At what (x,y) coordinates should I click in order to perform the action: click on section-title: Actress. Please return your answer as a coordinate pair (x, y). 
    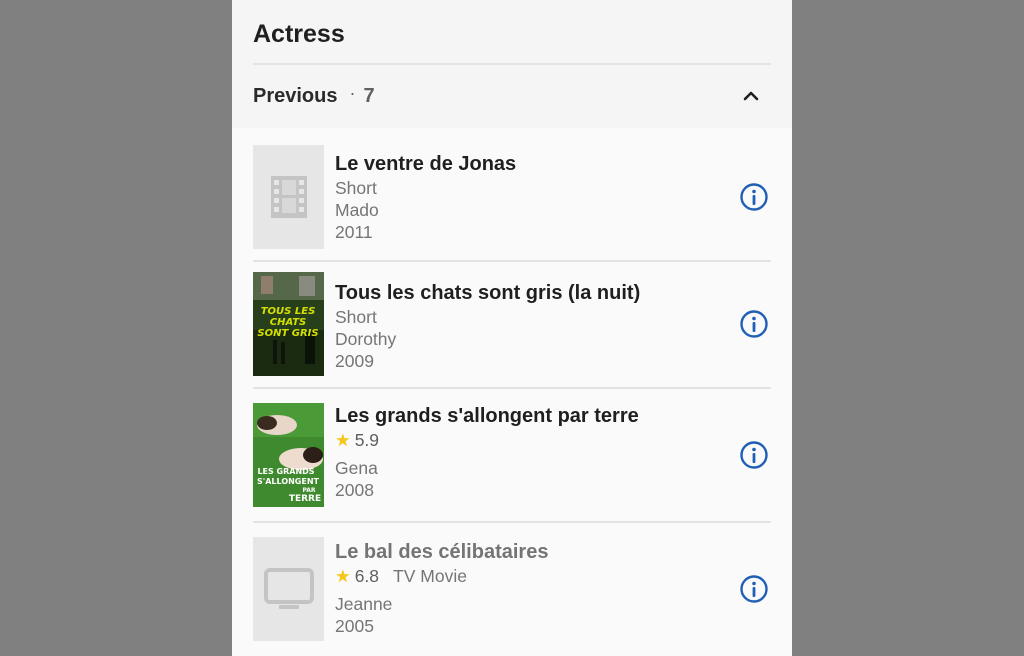
    Looking at the image, I should click on (299, 34).